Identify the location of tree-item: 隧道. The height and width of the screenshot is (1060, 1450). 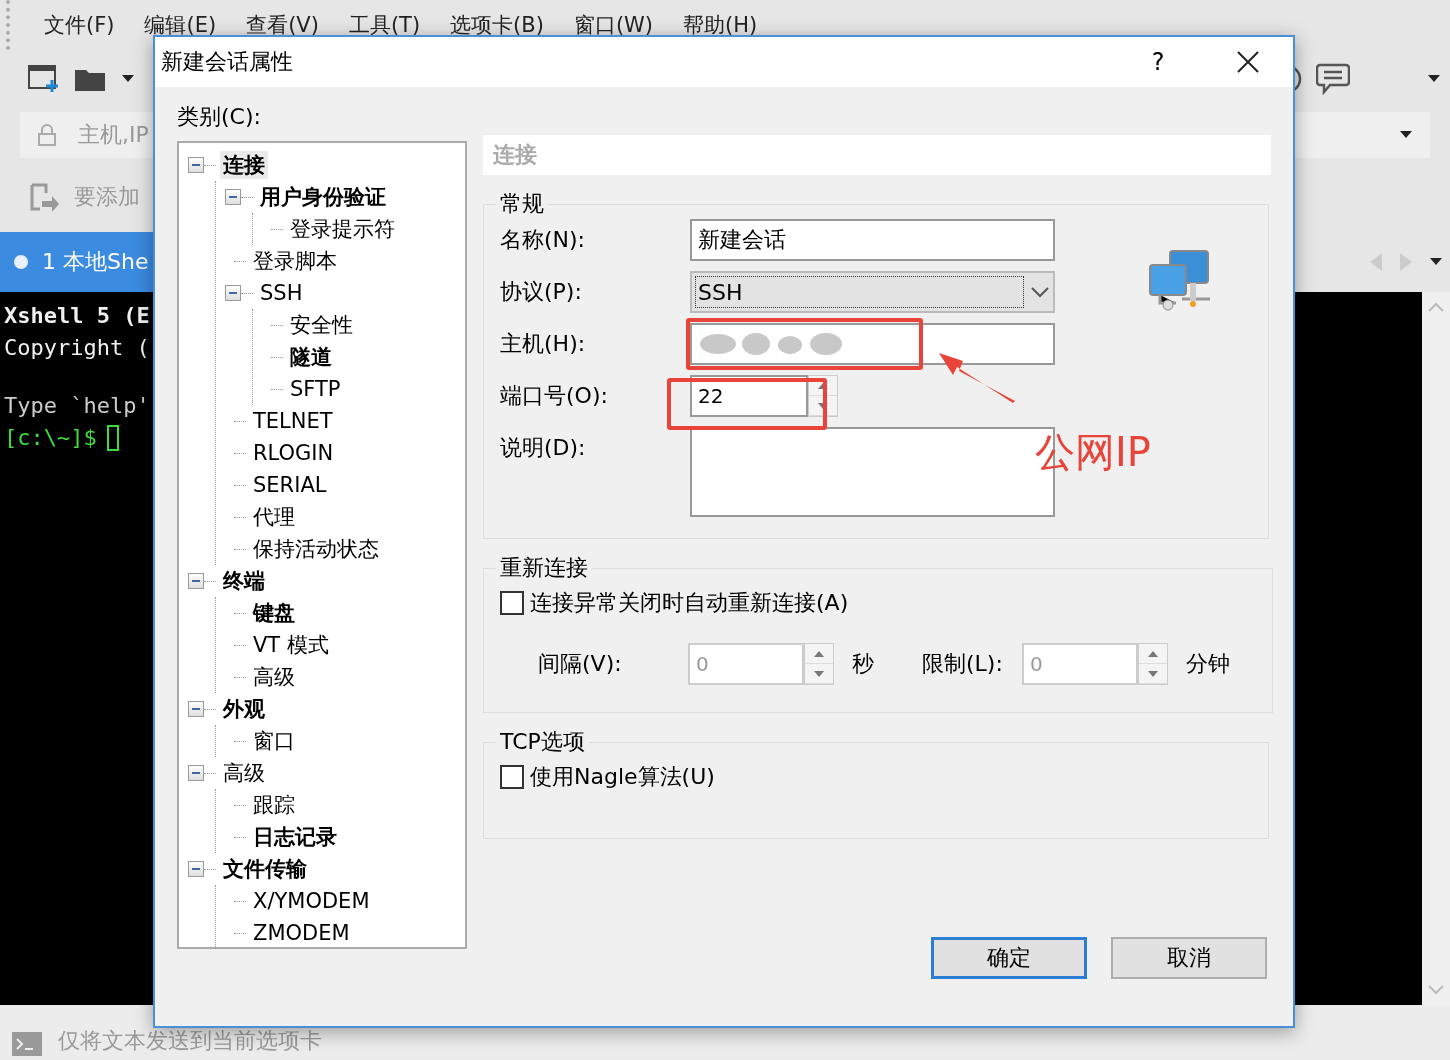
(311, 357).